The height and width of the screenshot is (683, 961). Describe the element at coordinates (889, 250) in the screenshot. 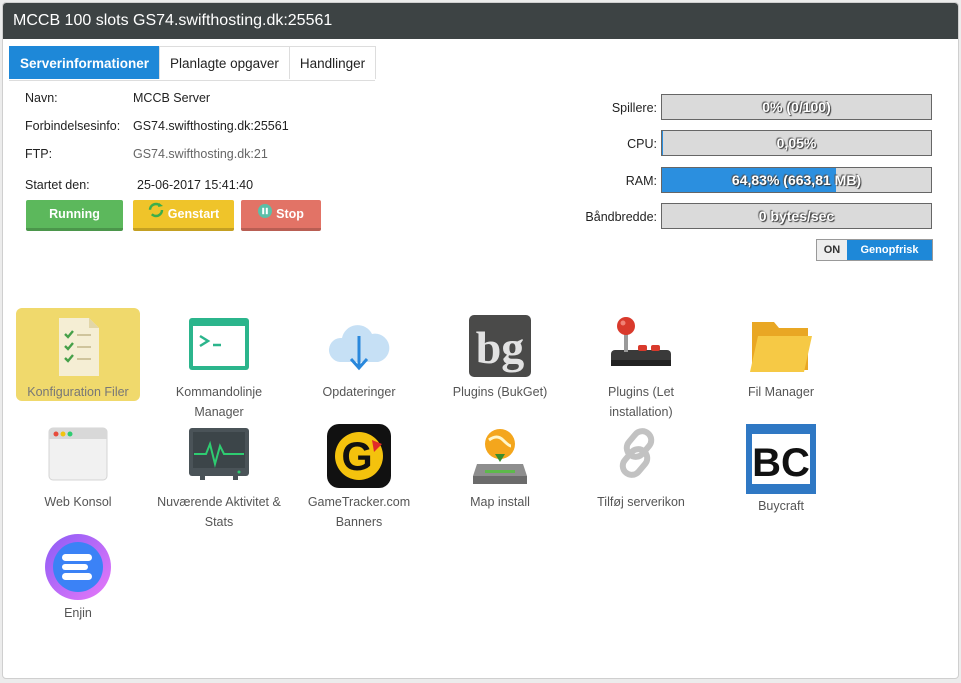

I see `toggle-label: Genopfrisk` at that location.